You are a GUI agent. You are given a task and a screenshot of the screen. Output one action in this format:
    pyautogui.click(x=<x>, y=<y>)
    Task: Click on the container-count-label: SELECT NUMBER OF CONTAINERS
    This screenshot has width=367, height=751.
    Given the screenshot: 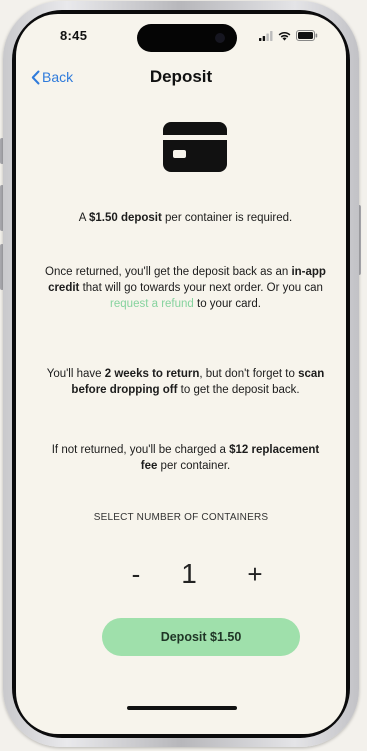 What is the action you would take?
    pyautogui.click(x=181, y=517)
    